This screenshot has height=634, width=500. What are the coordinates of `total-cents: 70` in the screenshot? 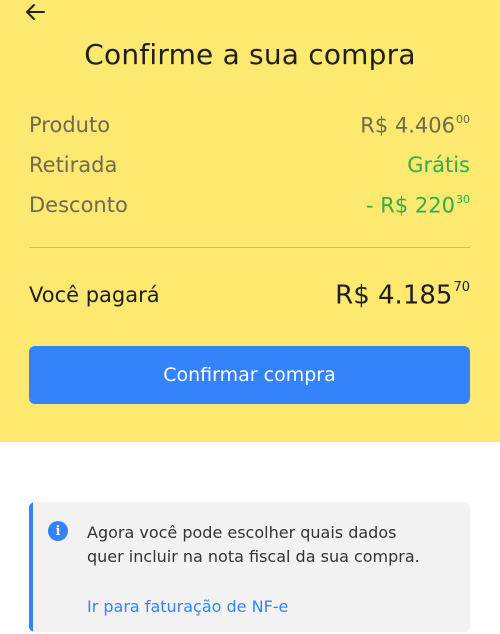 It's located at (461, 287).